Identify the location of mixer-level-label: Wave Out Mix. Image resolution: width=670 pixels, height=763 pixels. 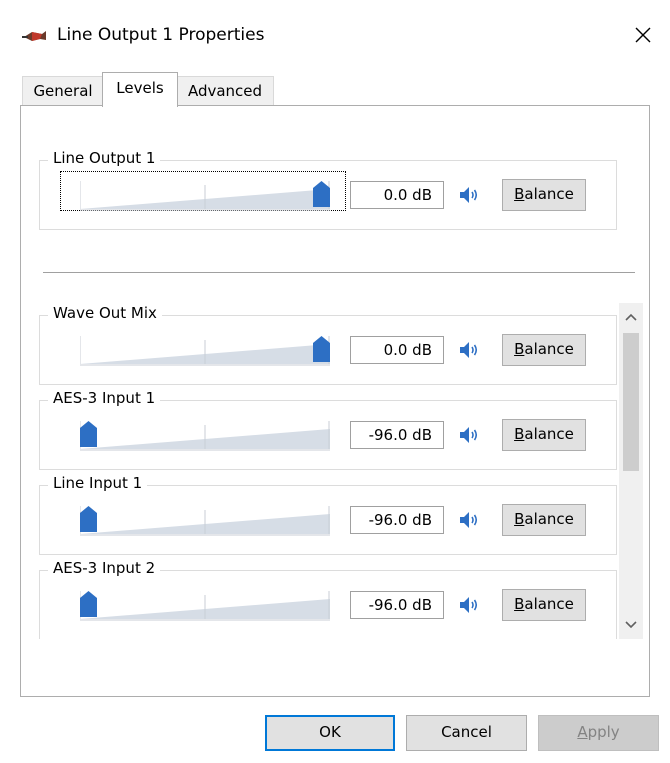
(105, 313).